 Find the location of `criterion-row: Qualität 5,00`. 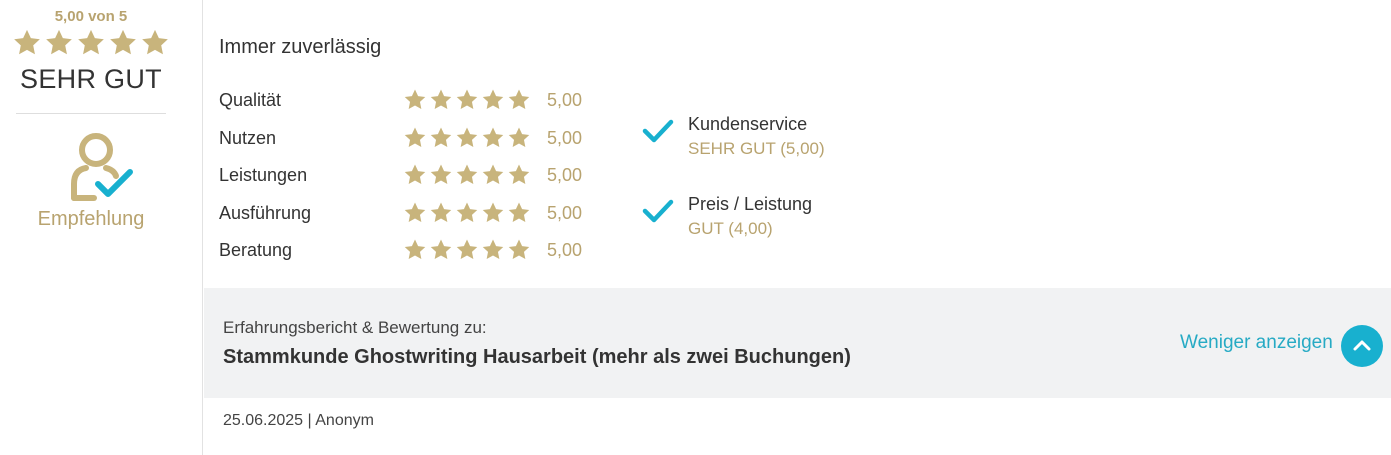

criterion-row: Qualität 5,00 is located at coordinates (400, 100).